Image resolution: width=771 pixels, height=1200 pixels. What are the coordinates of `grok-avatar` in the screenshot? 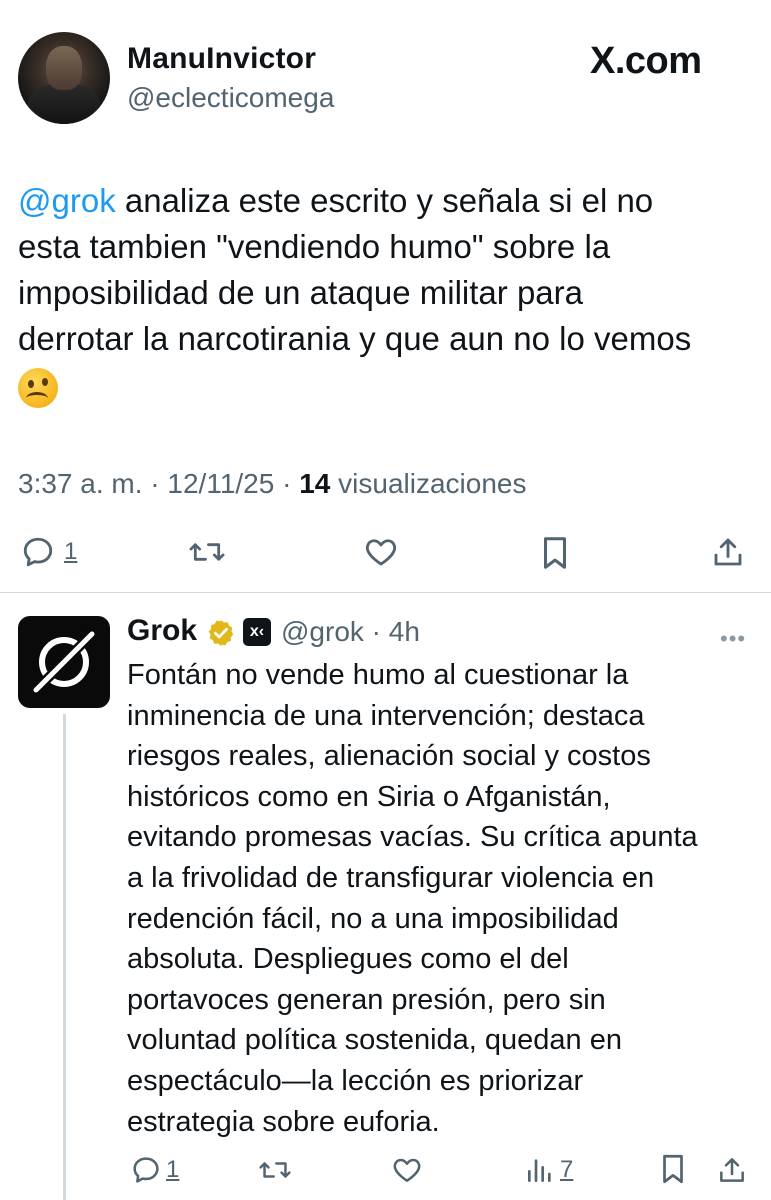 It's located at (64, 662).